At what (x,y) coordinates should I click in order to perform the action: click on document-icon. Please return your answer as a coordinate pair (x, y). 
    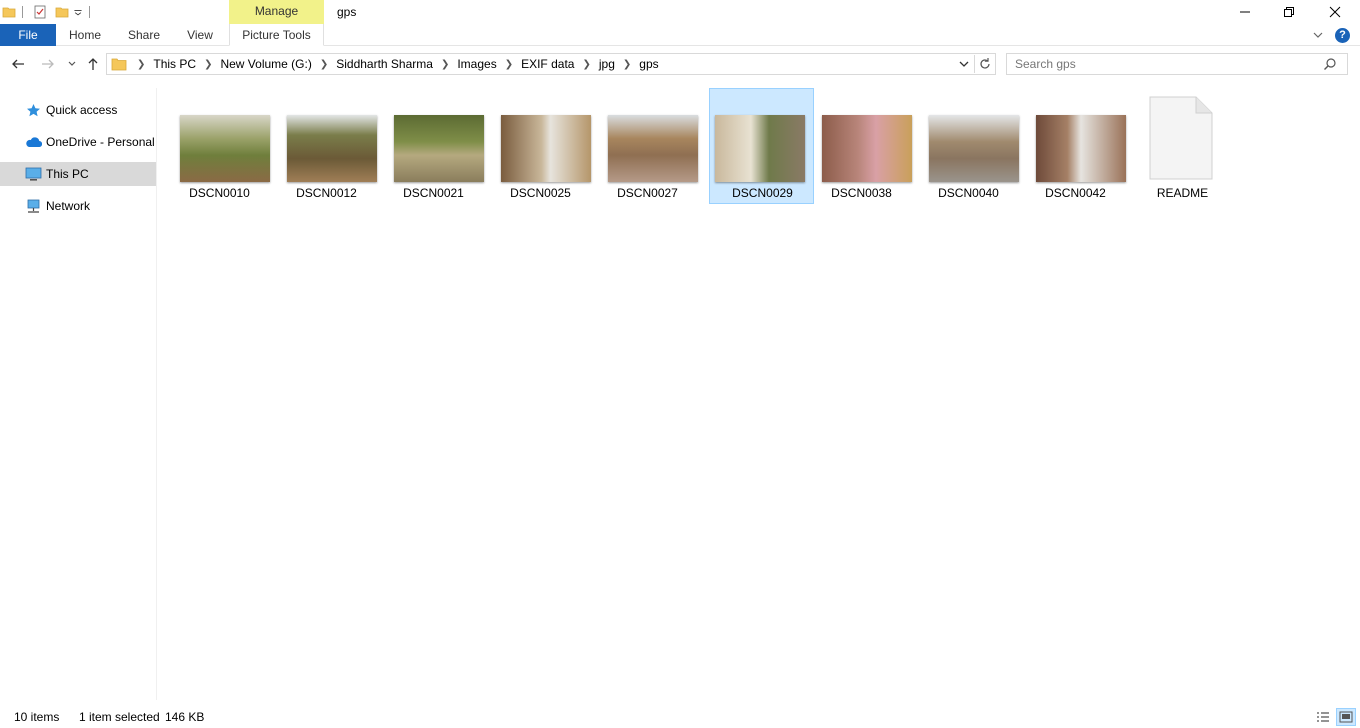
    Looking at the image, I should click on (1181, 138).